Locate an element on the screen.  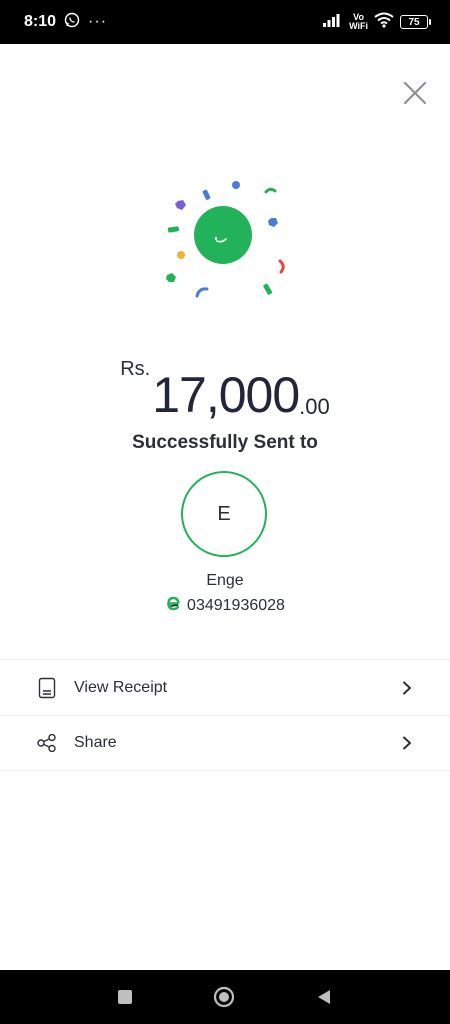
status-bar: 8:10 ··· Vo WiFi 75 is located at coordinates (225, 22).